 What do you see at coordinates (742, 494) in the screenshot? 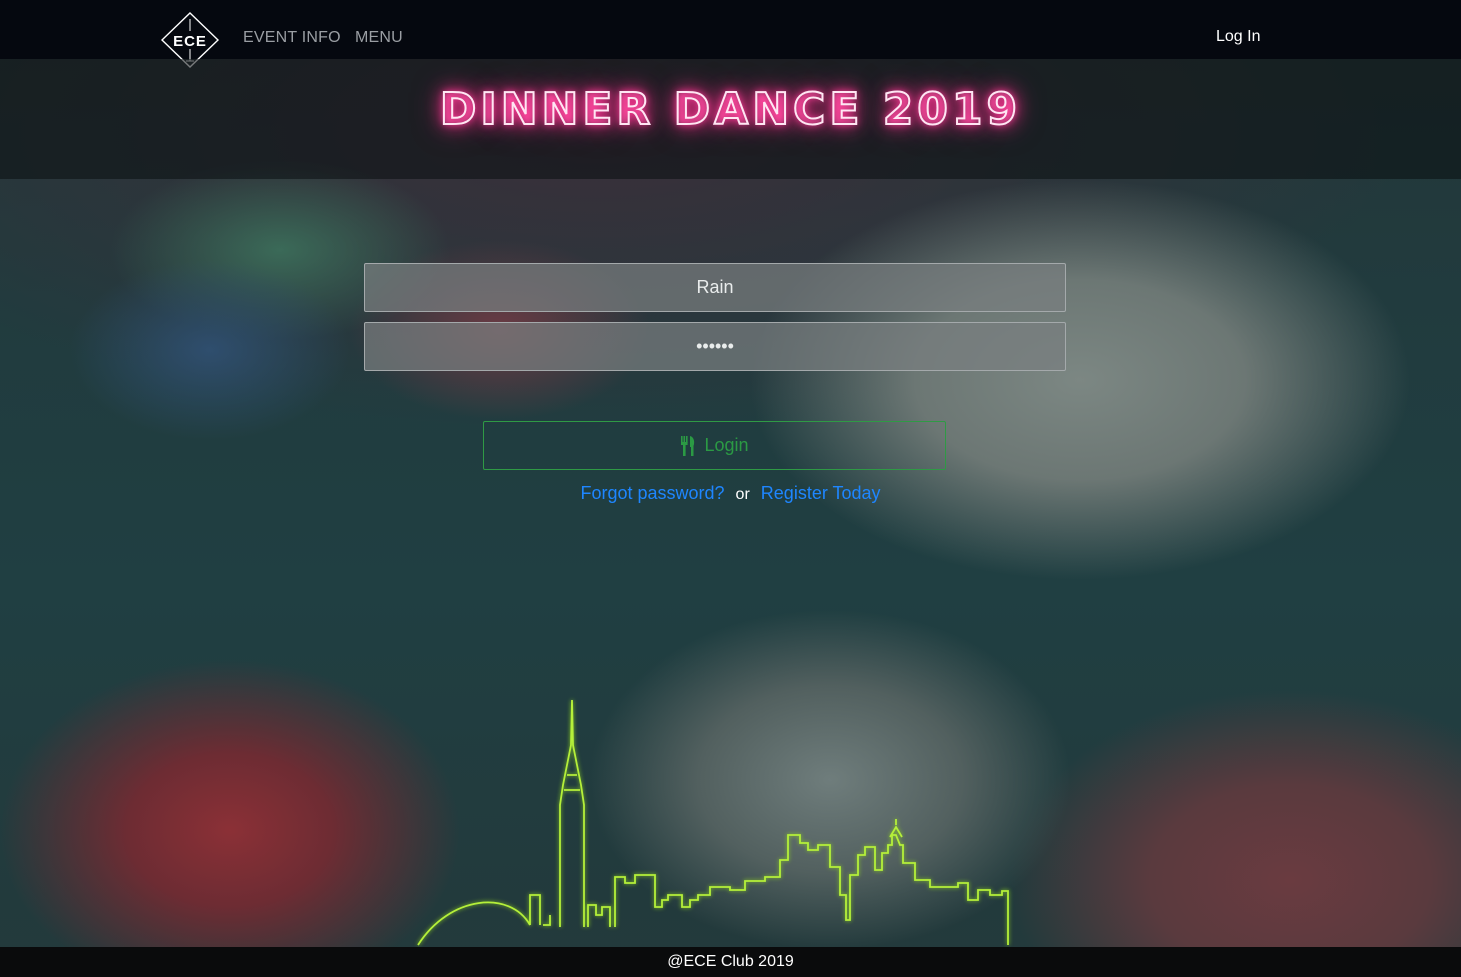
I see `or-text: or` at bounding box center [742, 494].